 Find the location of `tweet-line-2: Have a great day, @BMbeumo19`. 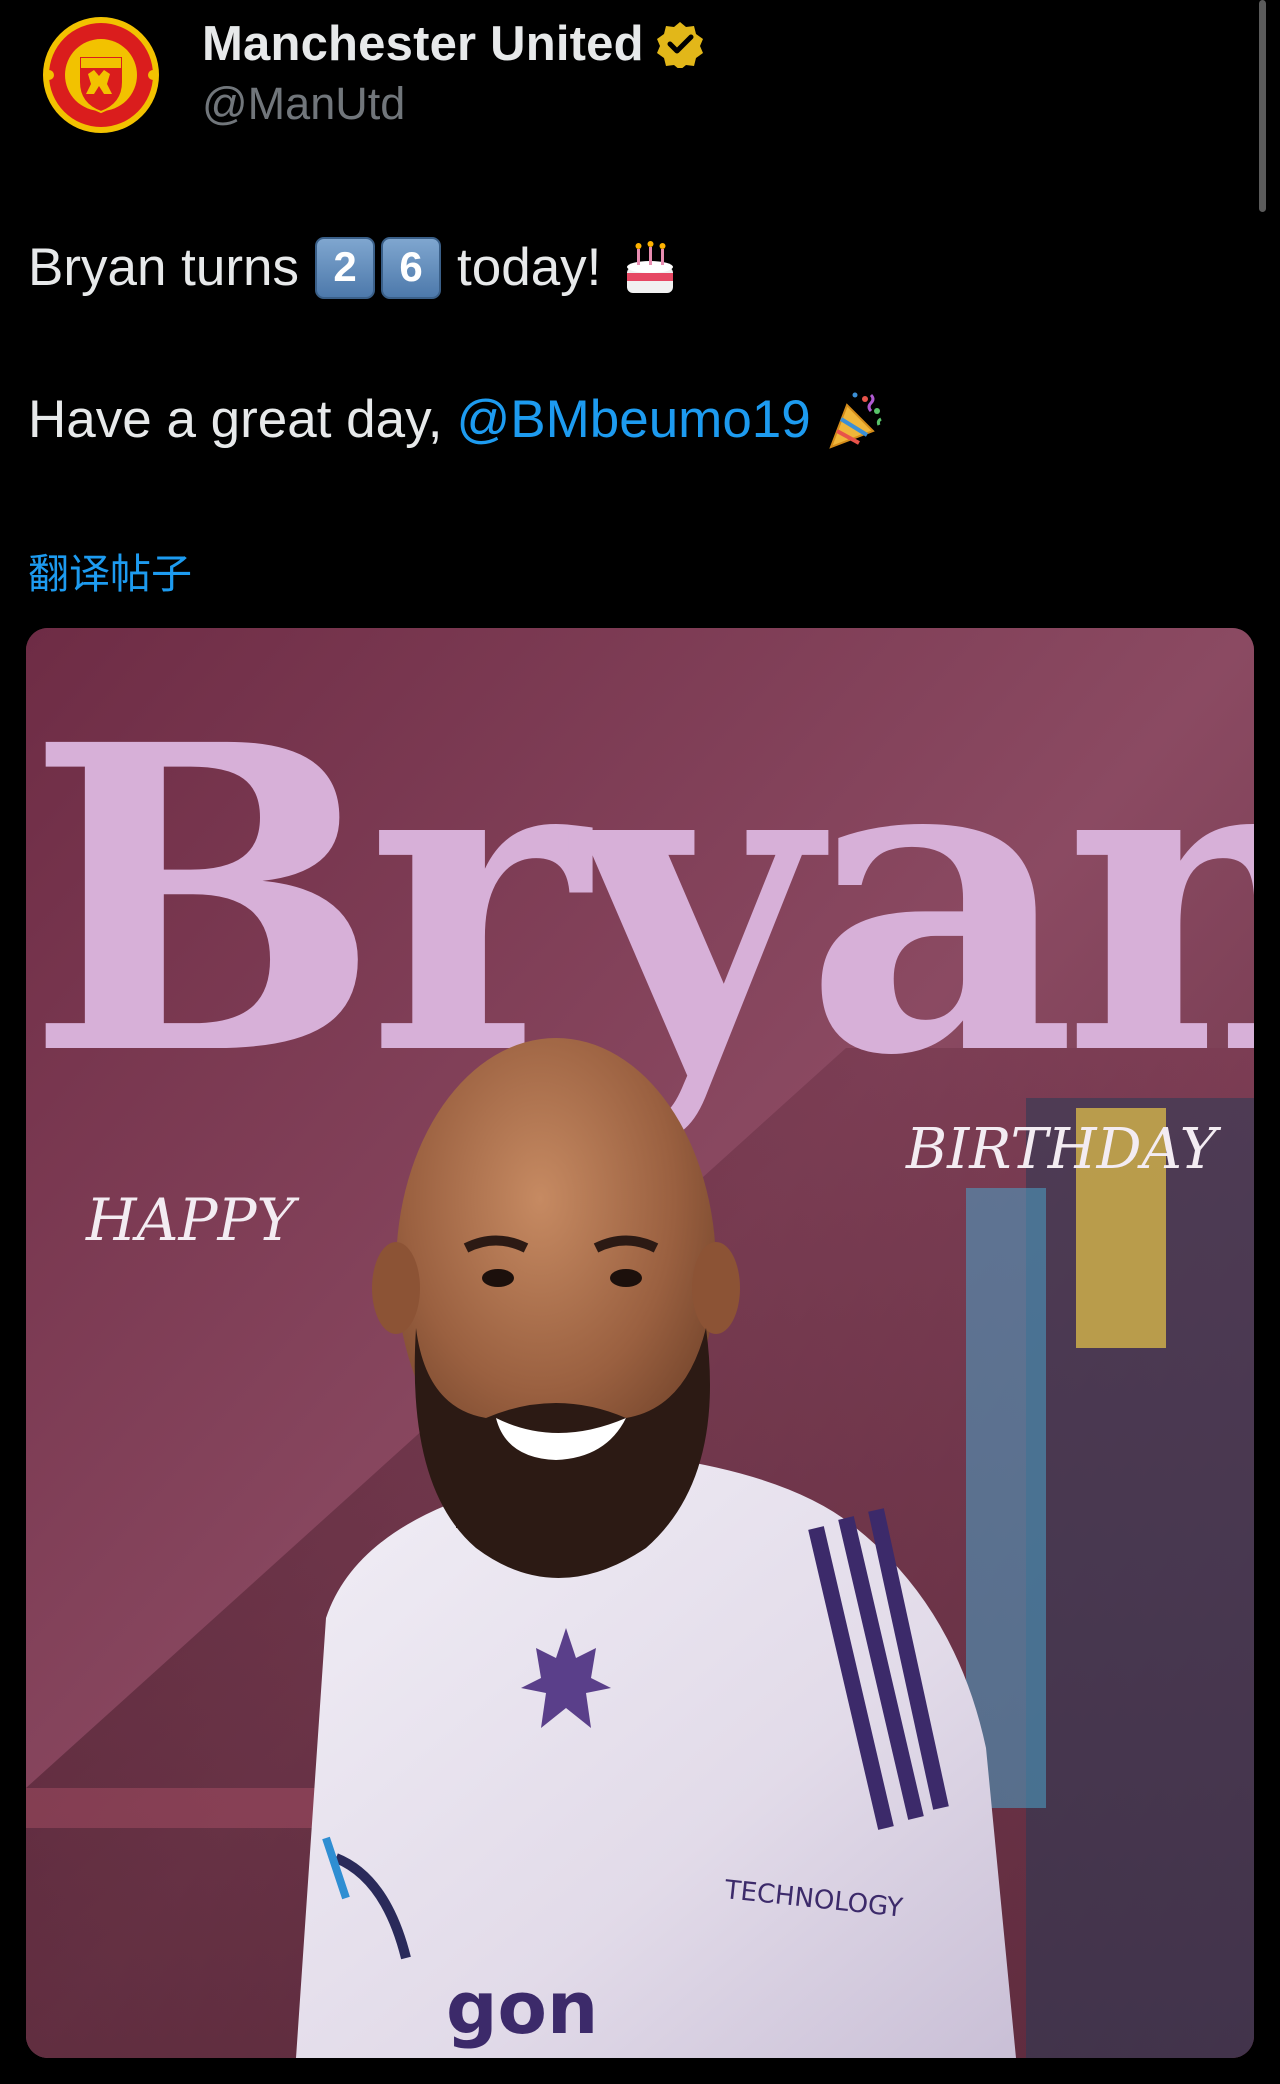

tweet-line-2: Have a great day, @BMbeumo19 is located at coordinates (457, 420).